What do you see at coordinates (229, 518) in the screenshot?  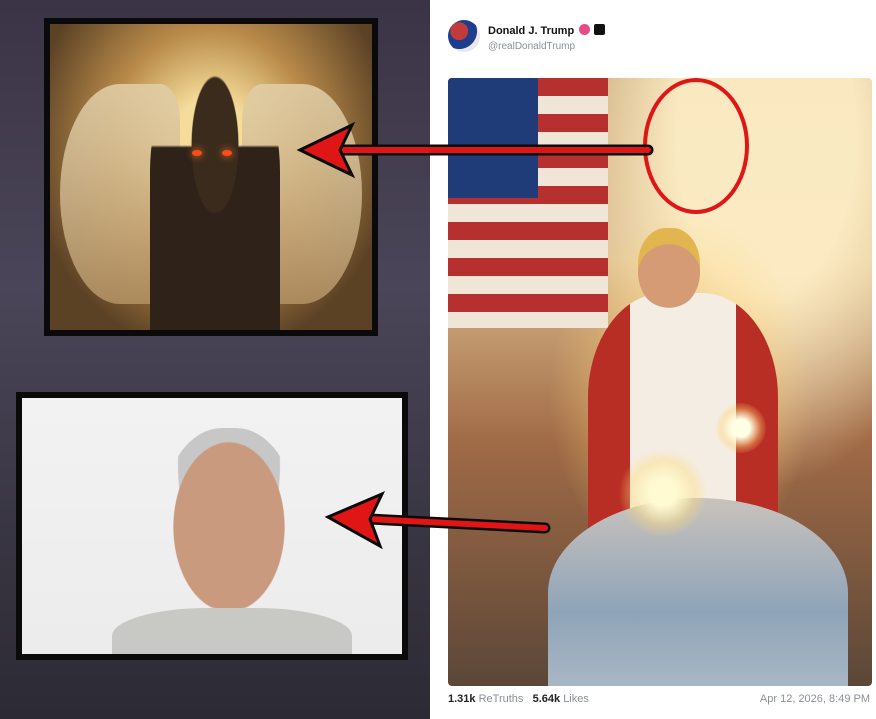 I see `portrait-face` at bounding box center [229, 518].